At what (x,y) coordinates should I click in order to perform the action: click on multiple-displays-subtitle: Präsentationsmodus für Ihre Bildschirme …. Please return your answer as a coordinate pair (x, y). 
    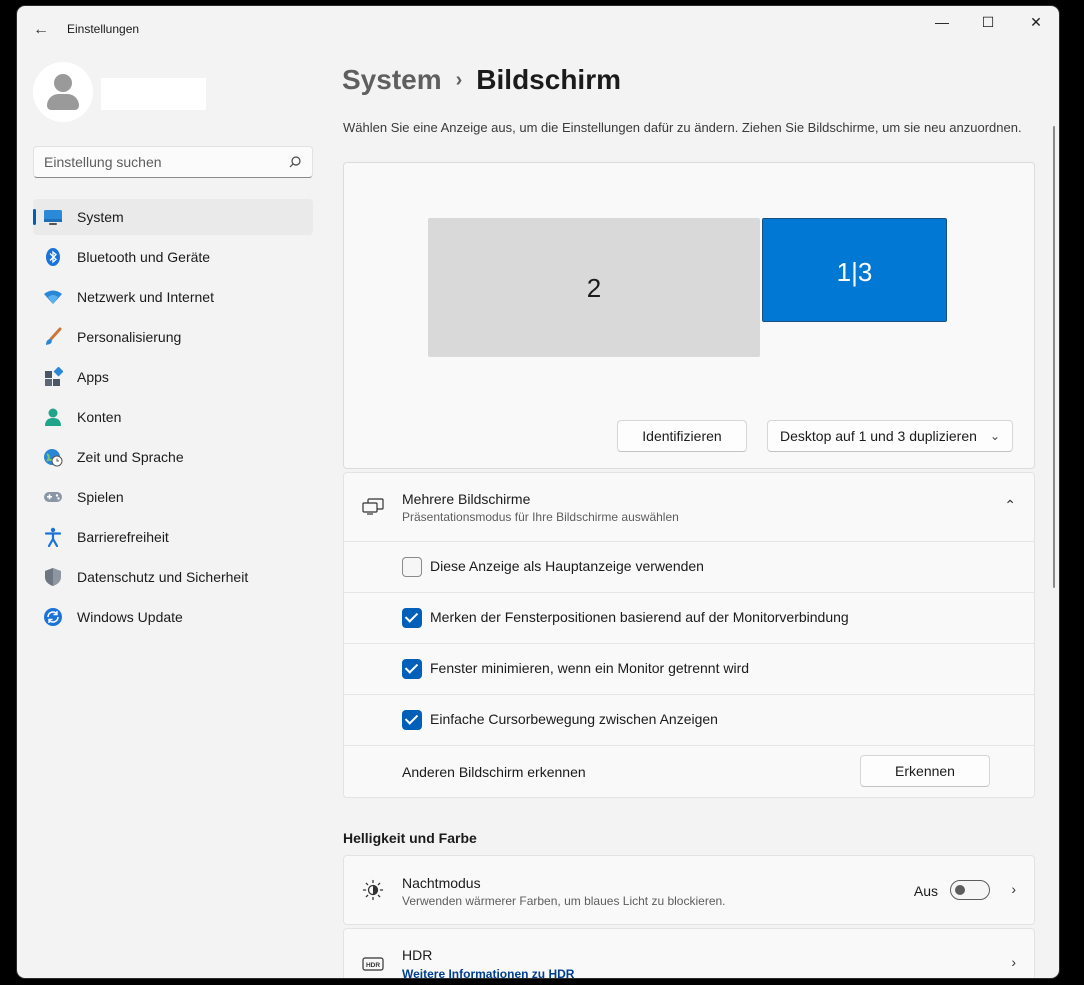
    Looking at the image, I should click on (540, 517).